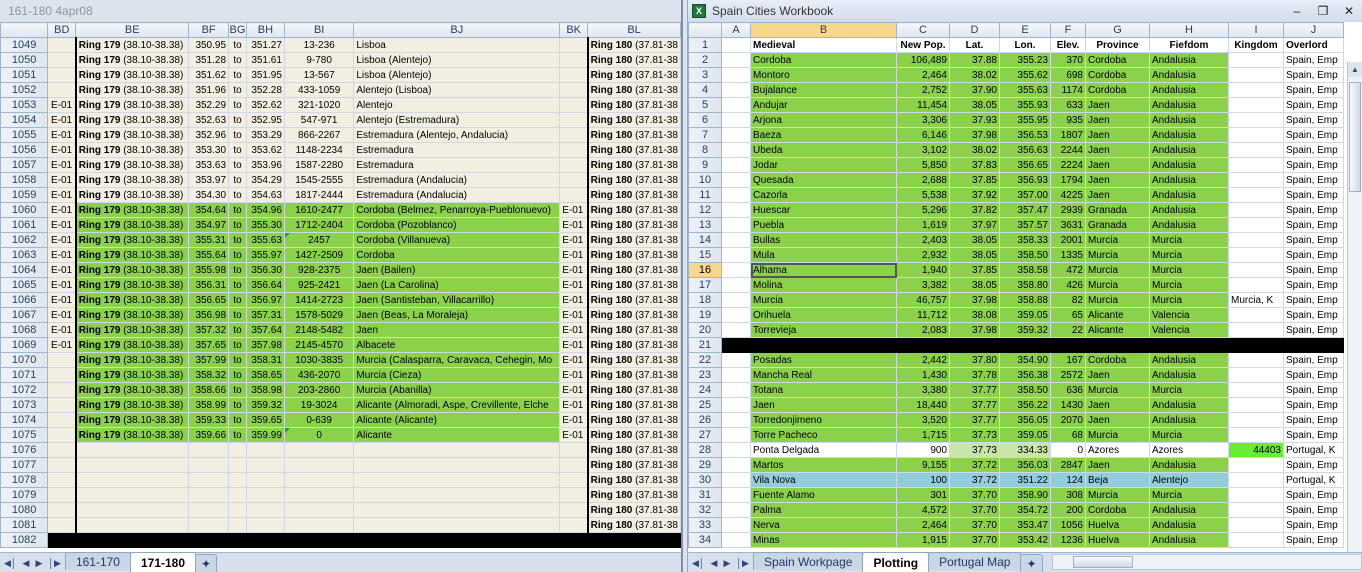 This screenshot has width=1362, height=572. I want to click on cell-lat: 37.70, so click(974, 540).